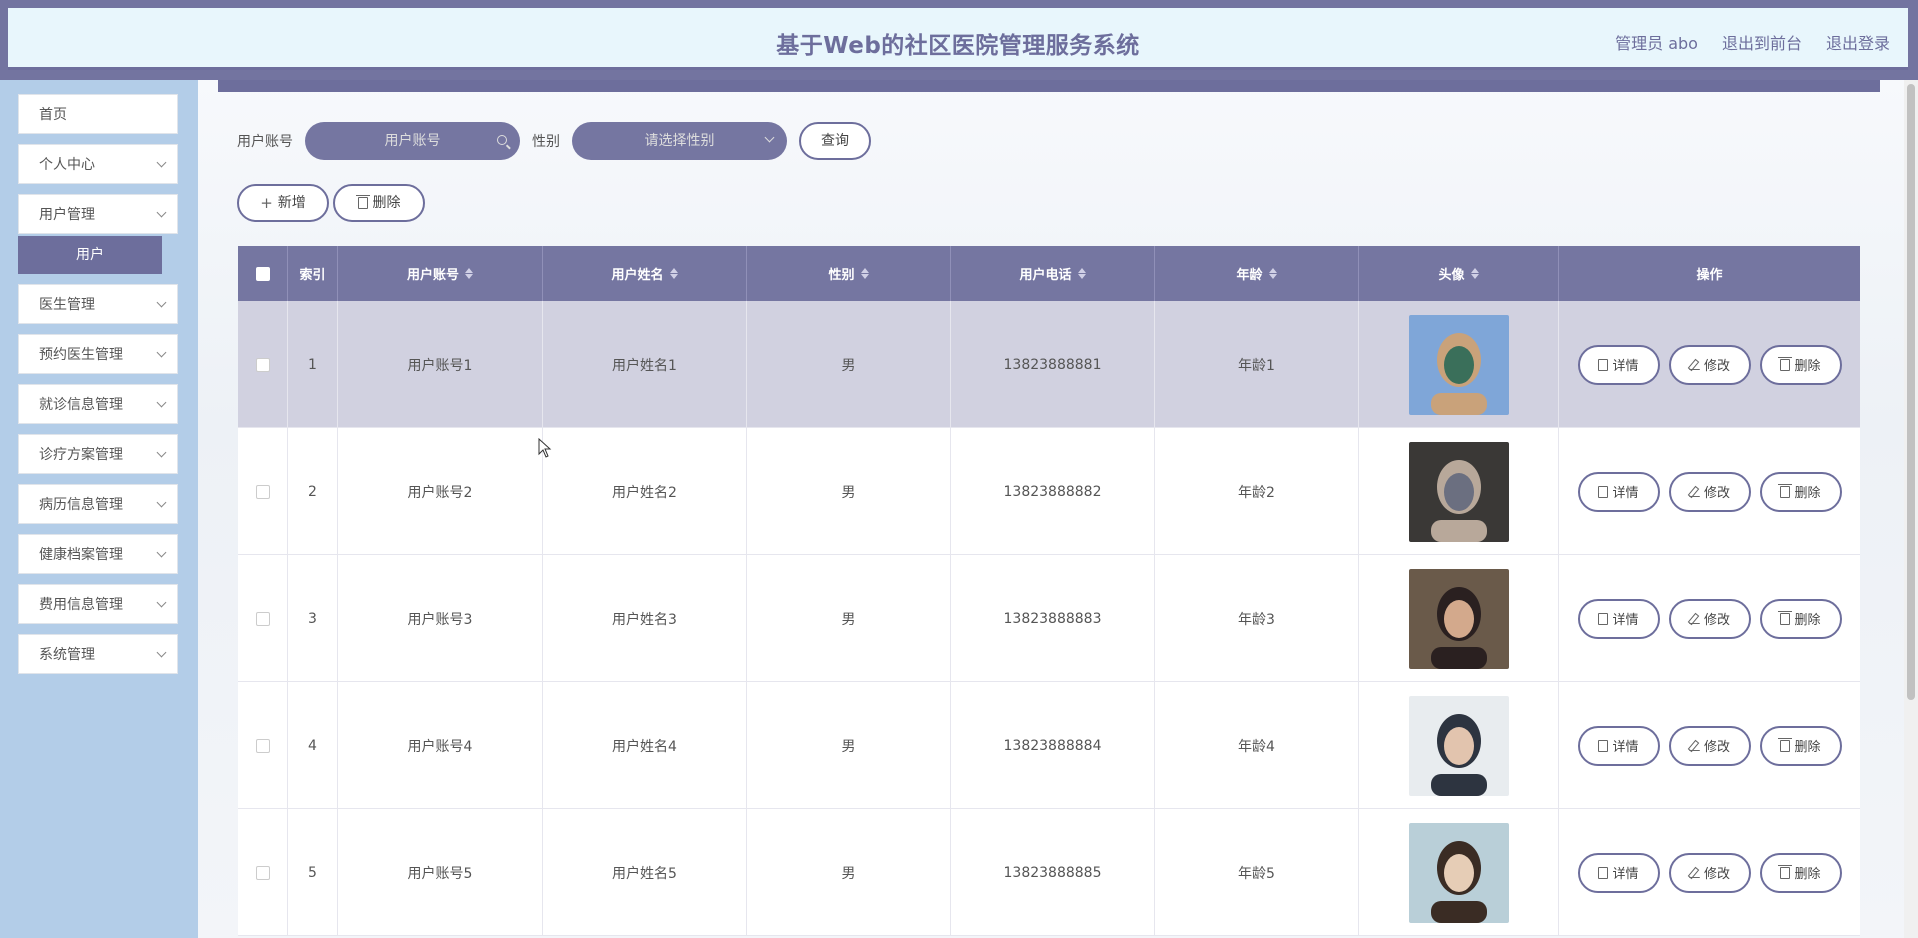  What do you see at coordinates (81, 605) in the screenshot?
I see `sidebar-item-label: 费用信息管理` at bounding box center [81, 605].